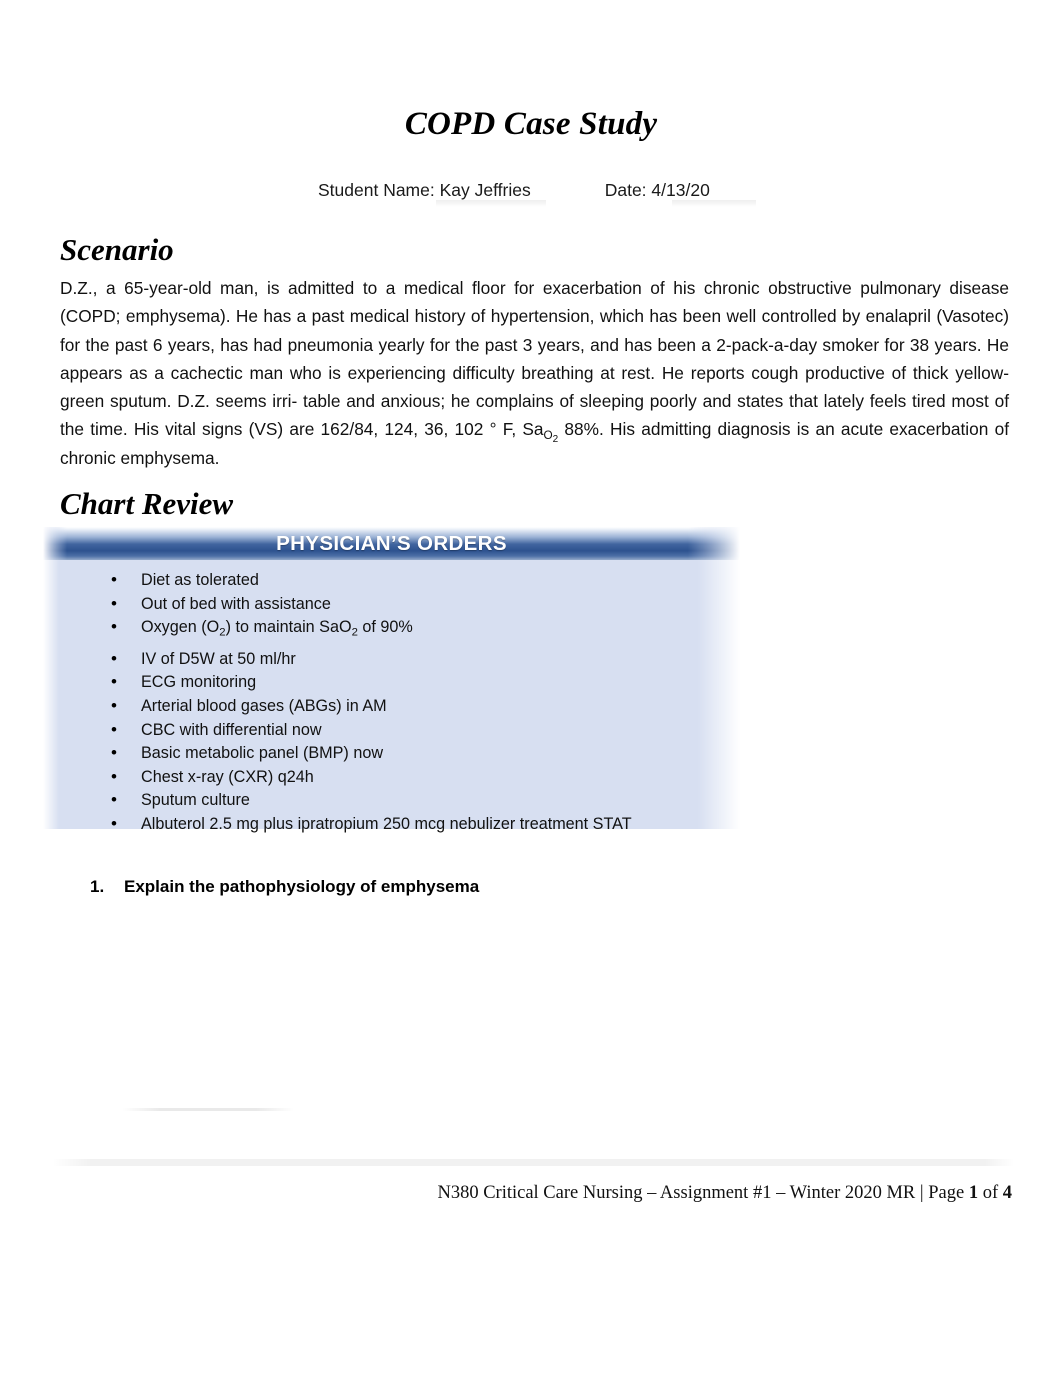 The height and width of the screenshot is (1377, 1062). Describe the element at coordinates (264, 705) in the screenshot. I see `order-item-text: Arterial blood gases (ABGs) in AM` at that location.